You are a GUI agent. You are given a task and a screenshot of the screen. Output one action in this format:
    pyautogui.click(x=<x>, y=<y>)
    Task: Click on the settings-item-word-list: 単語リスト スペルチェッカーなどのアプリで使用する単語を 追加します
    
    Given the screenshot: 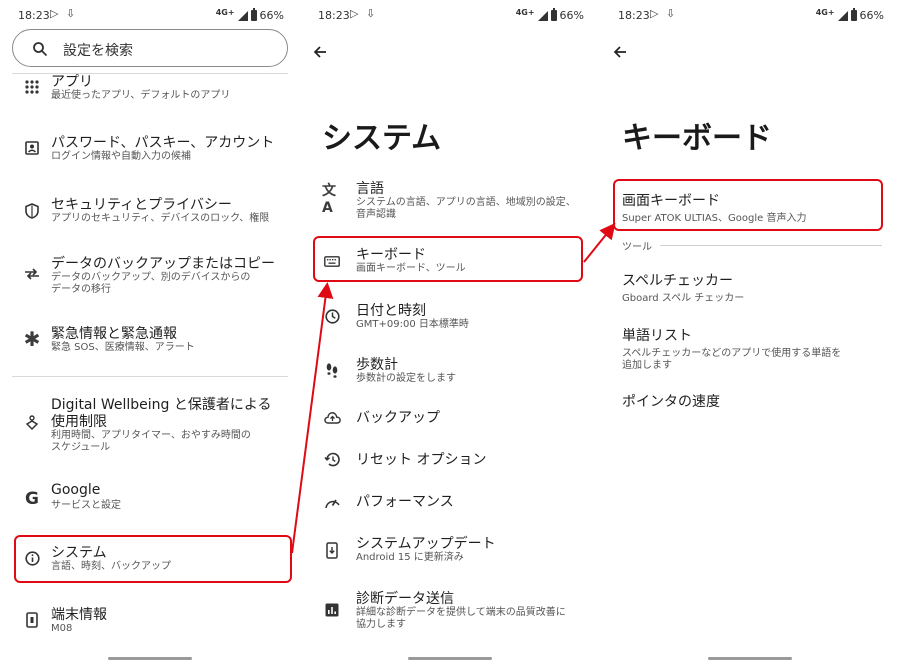 What is the action you would take?
    pyautogui.click(x=731, y=348)
    